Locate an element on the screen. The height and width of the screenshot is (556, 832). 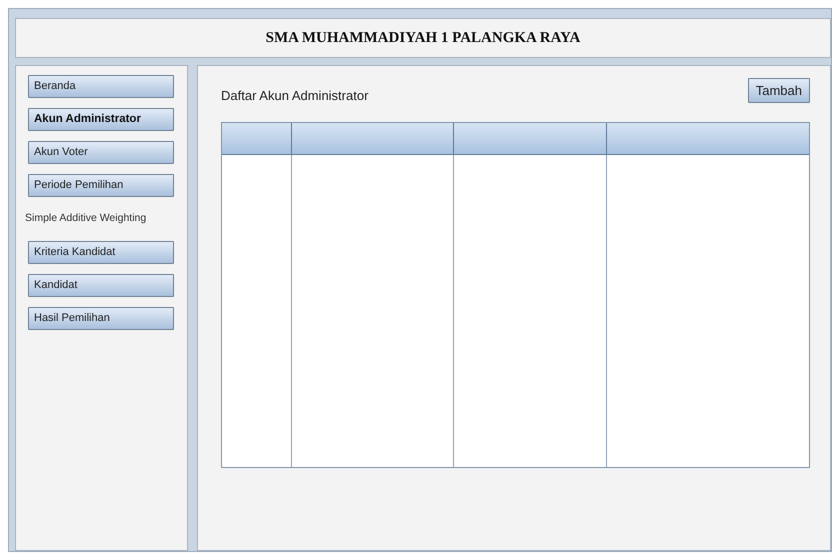
add-button: Tambah is located at coordinates (779, 90).